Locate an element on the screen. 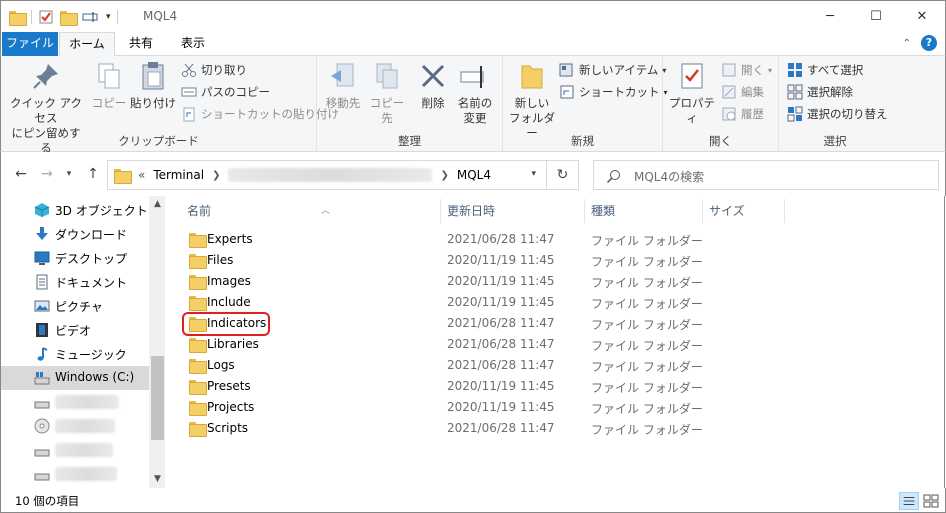 The height and width of the screenshot is (513, 946). large-icons-view-icon is located at coordinates (931, 501).